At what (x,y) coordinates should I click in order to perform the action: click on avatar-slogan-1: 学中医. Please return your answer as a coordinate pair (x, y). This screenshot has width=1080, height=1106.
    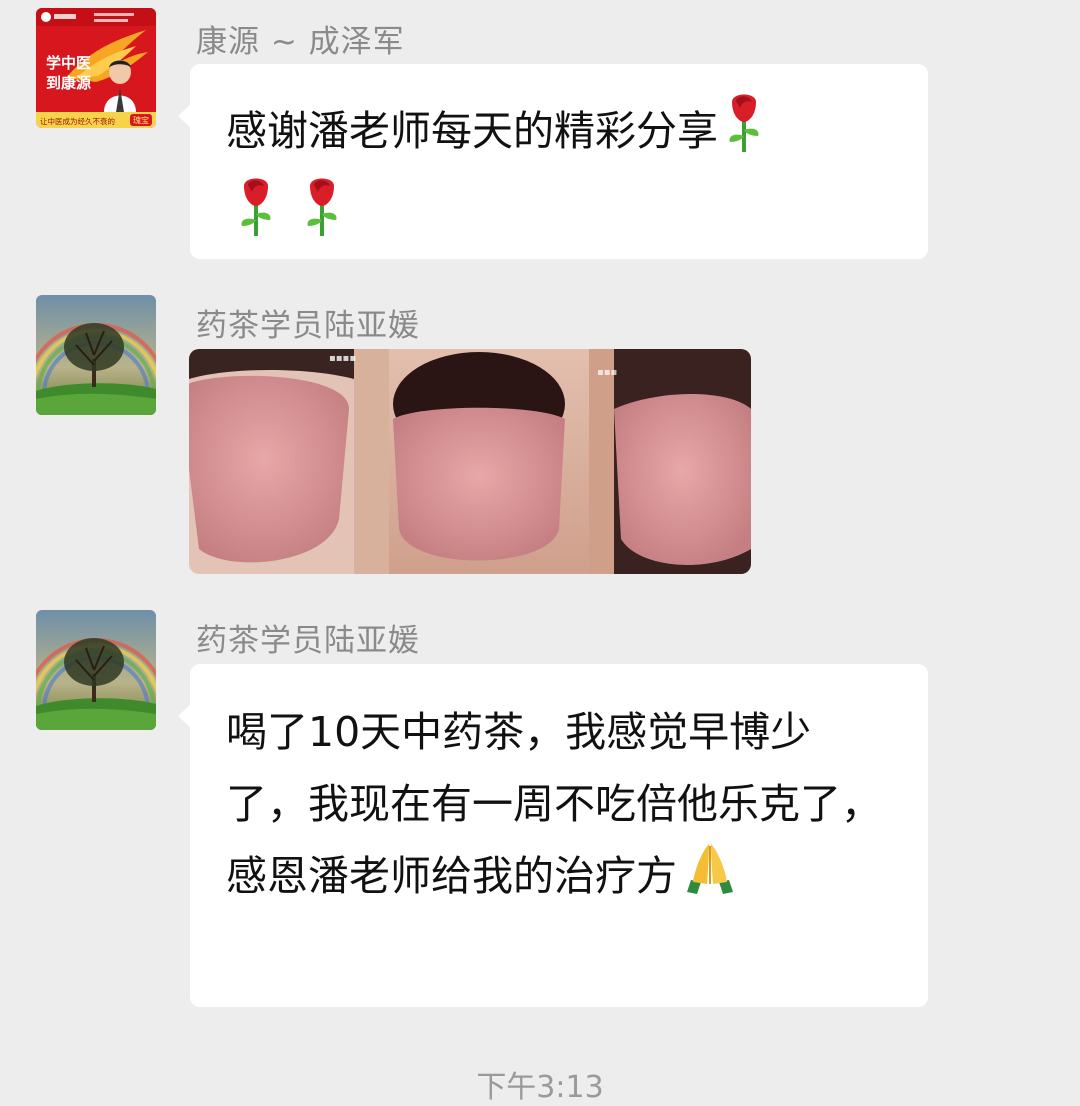
    Looking at the image, I should click on (68, 63).